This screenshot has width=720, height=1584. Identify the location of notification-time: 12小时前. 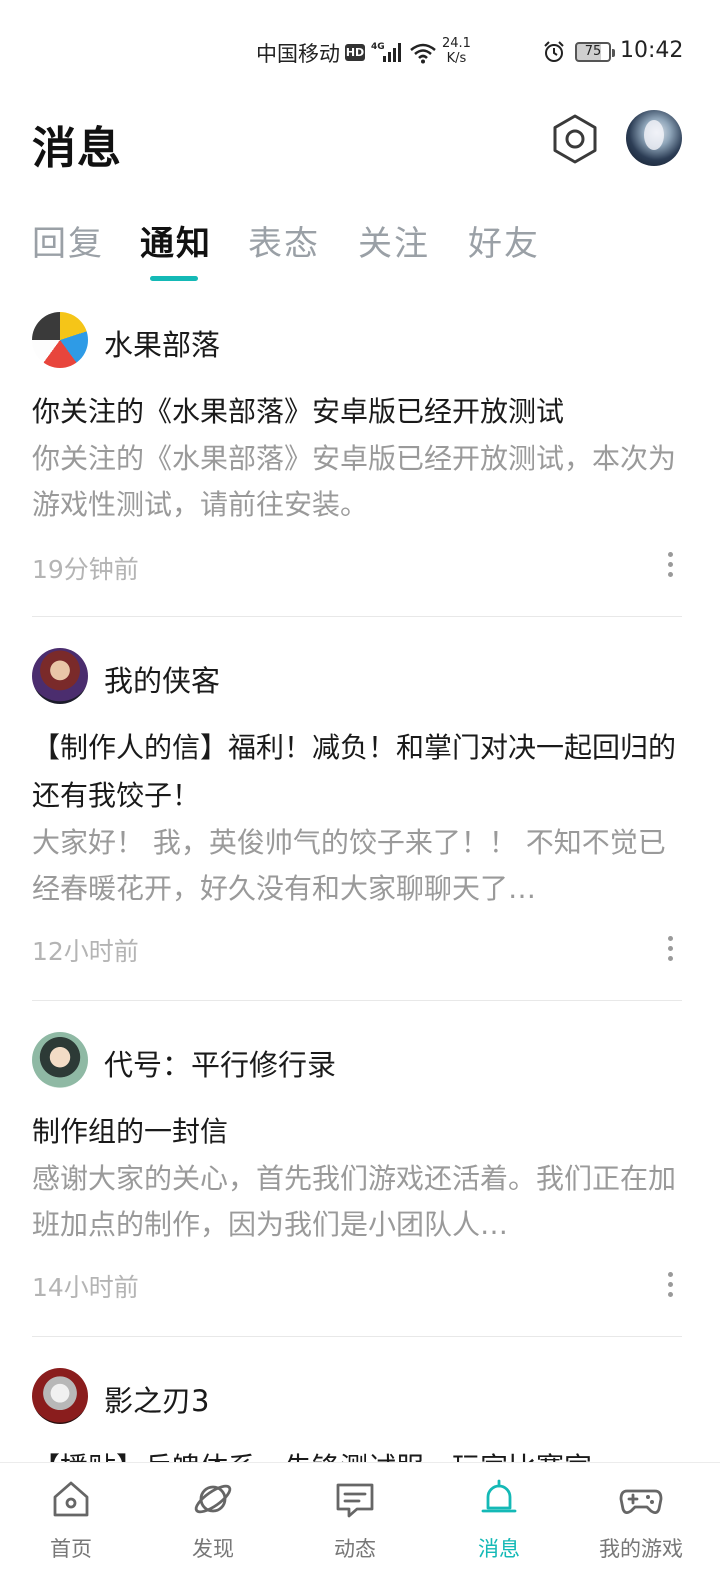
(85, 951).